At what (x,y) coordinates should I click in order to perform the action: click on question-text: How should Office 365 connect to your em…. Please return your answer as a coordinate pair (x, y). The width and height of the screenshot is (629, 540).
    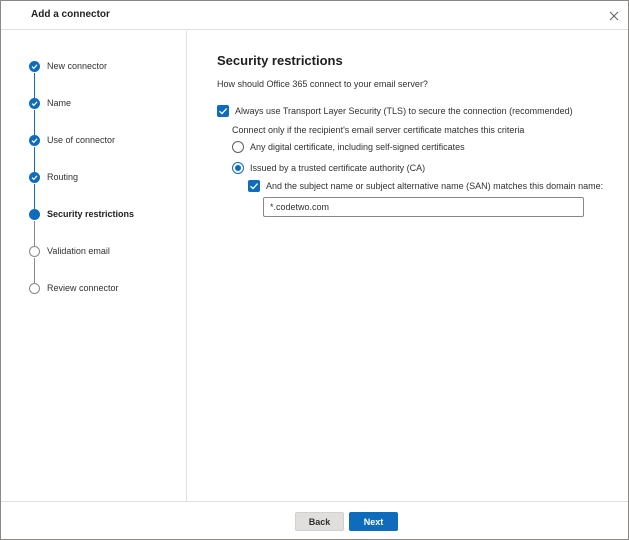
    Looking at the image, I should click on (322, 84).